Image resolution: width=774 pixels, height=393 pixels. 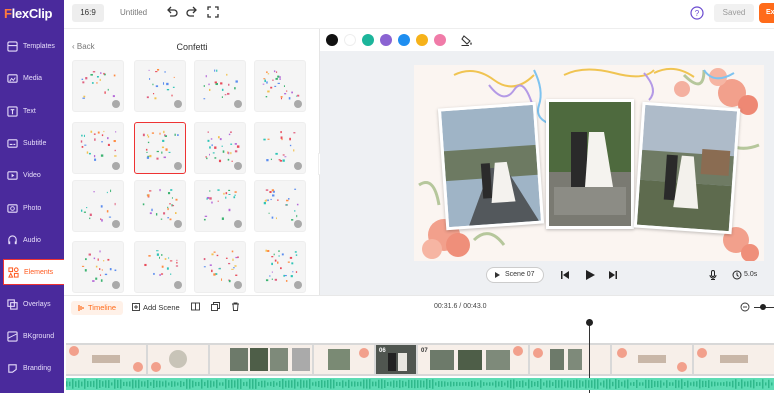 I want to click on zoom-slider-handle, so click(x=763, y=307).